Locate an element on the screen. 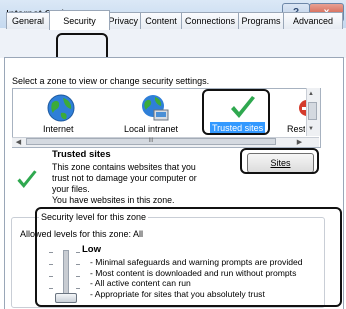 The width and height of the screenshot is (346, 309). tab-security: Security is located at coordinates (79, 20).